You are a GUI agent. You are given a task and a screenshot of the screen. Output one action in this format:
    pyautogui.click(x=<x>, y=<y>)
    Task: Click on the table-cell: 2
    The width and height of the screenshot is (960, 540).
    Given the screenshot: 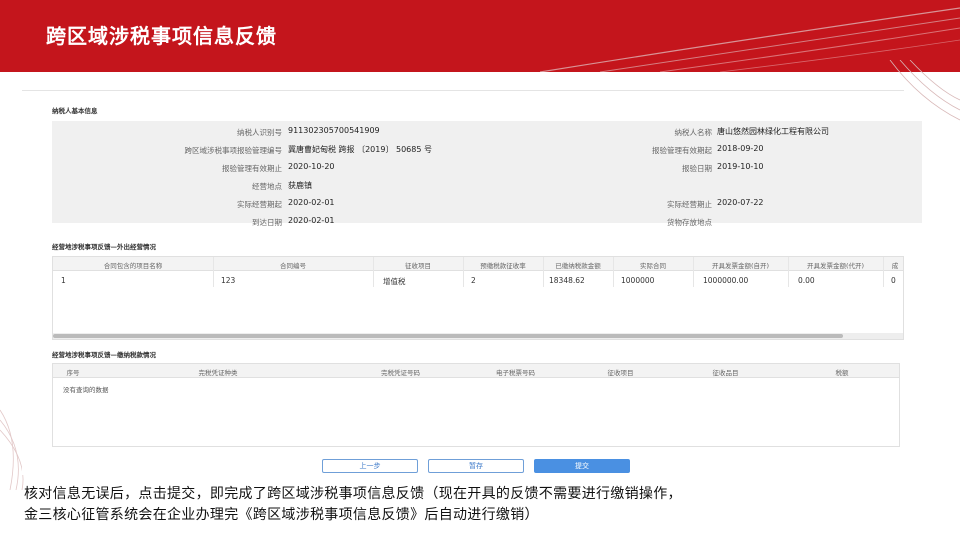 What is the action you would take?
    pyautogui.click(x=473, y=280)
    